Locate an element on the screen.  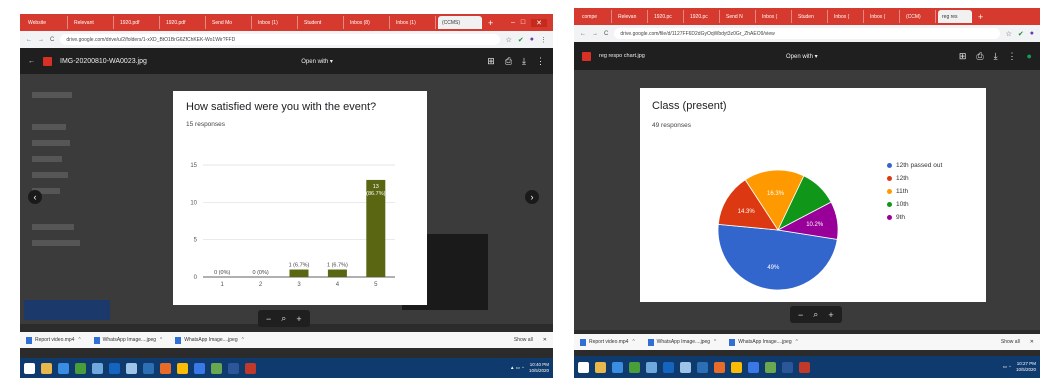
taskbar-clock: 10:27 PM 10/5/2020 is located at coordinates (1026, 367).